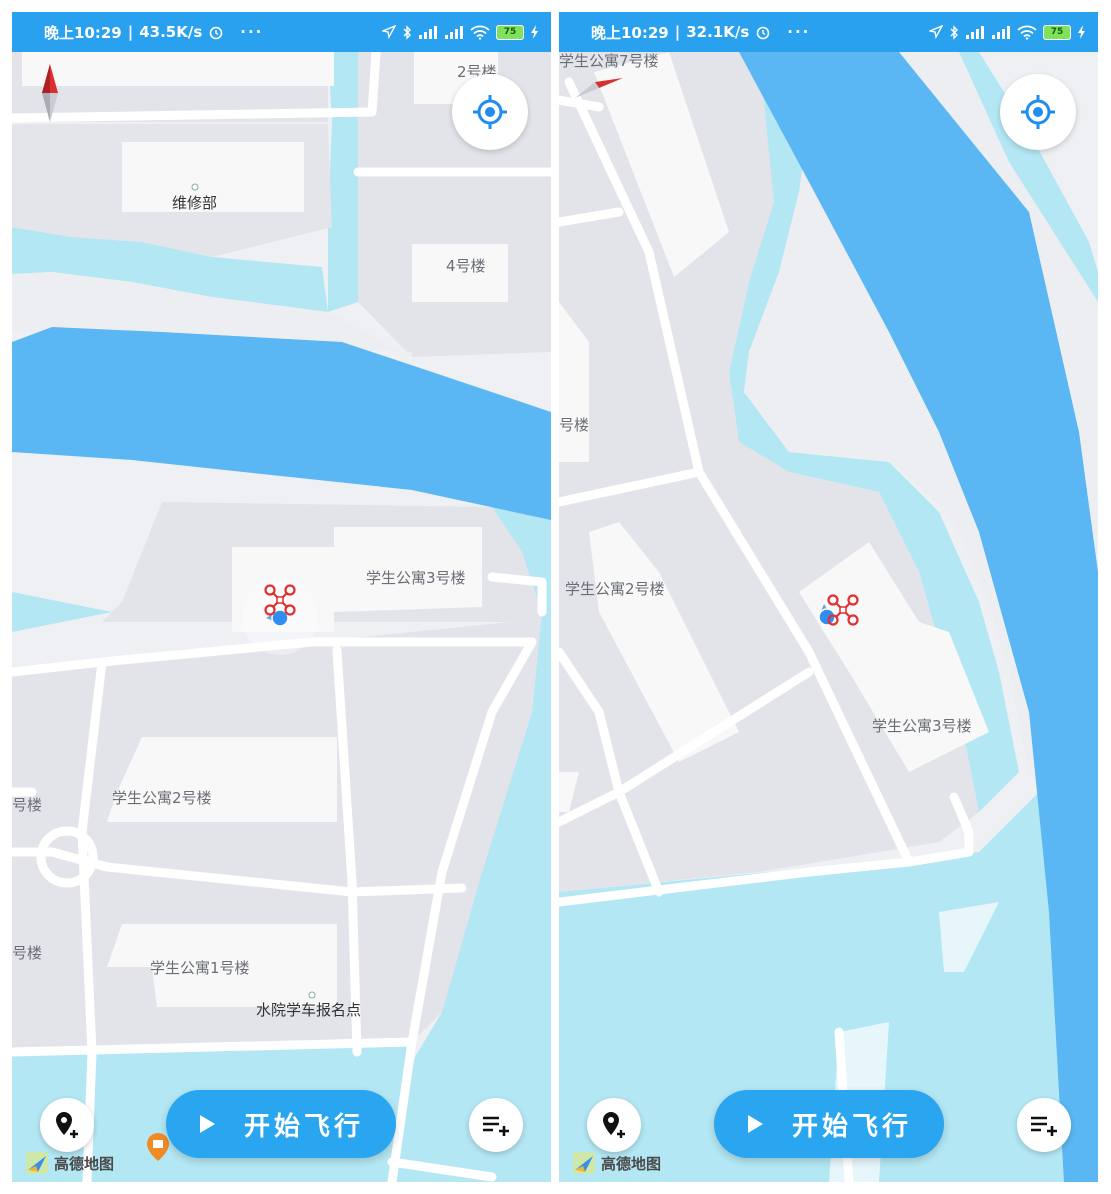  Describe the element at coordinates (171, 32) in the screenshot. I see `status-net-speed: 43.5K/s` at that location.